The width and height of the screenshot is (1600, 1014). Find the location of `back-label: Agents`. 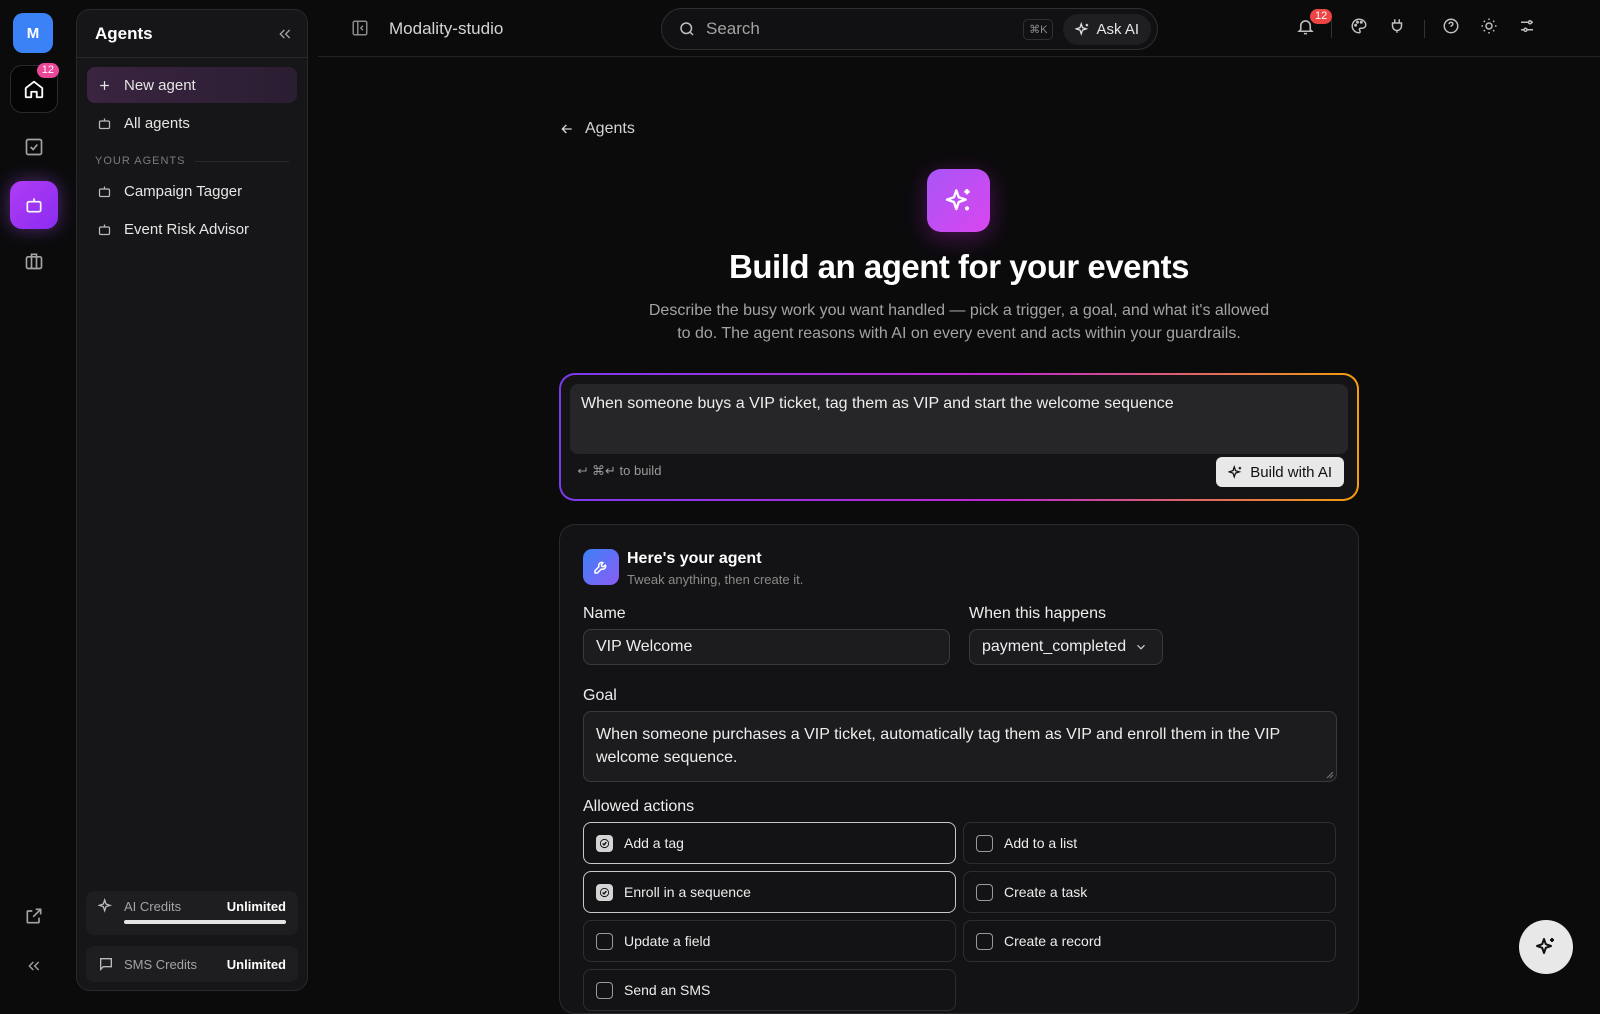

back-label: Agents is located at coordinates (610, 128).